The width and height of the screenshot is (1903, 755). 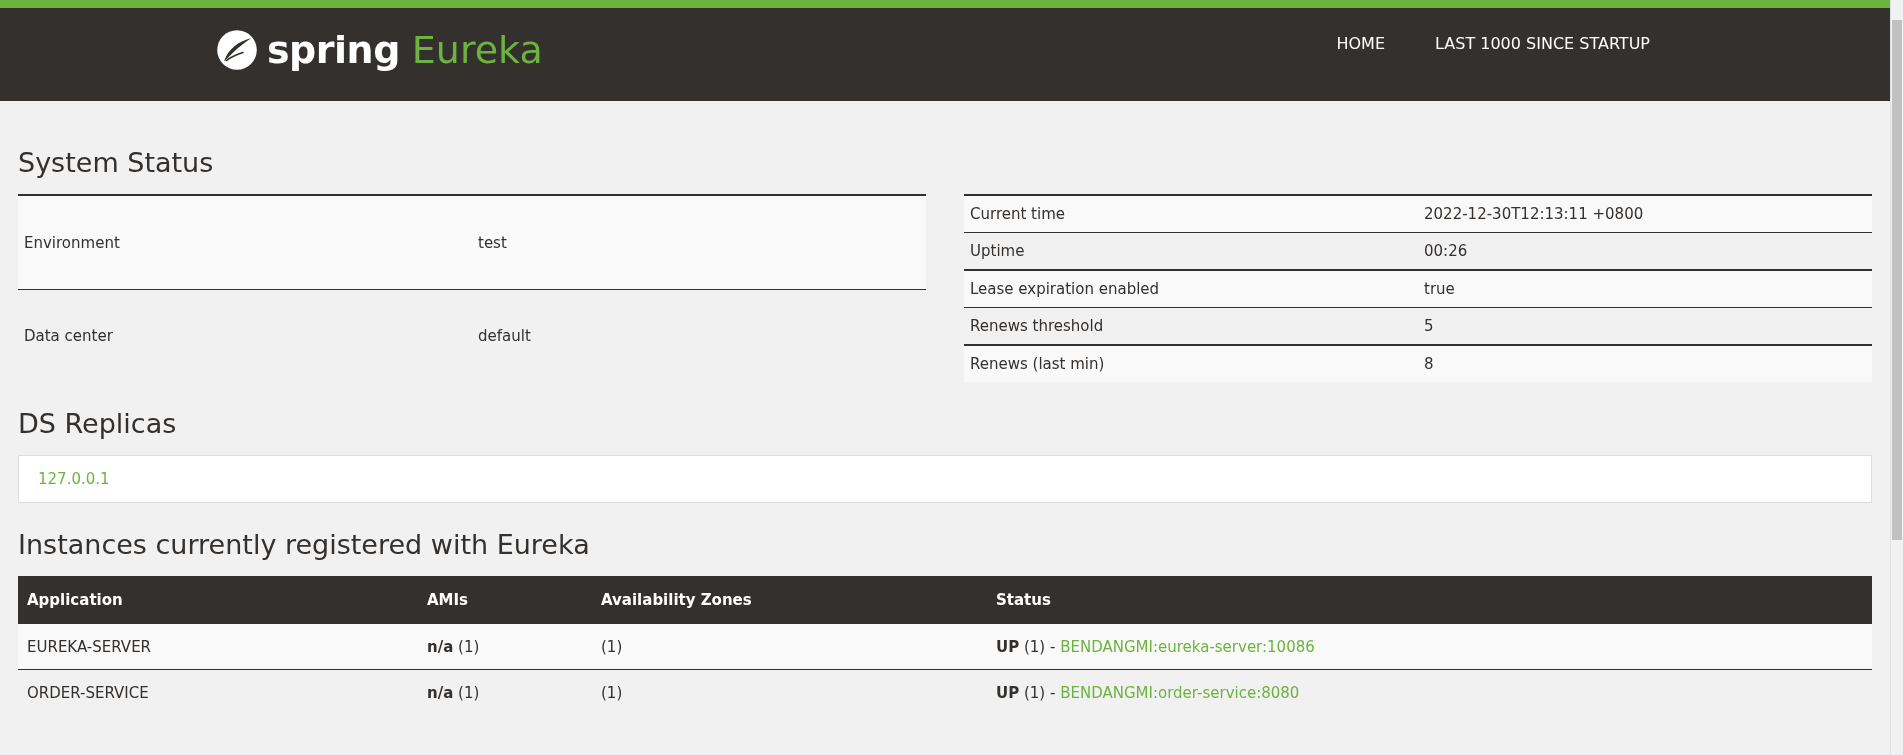 What do you see at coordinates (74, 479) in the screenshot?
I see `replica-link: 127.0.0.1` at bounding box center [74, 479].